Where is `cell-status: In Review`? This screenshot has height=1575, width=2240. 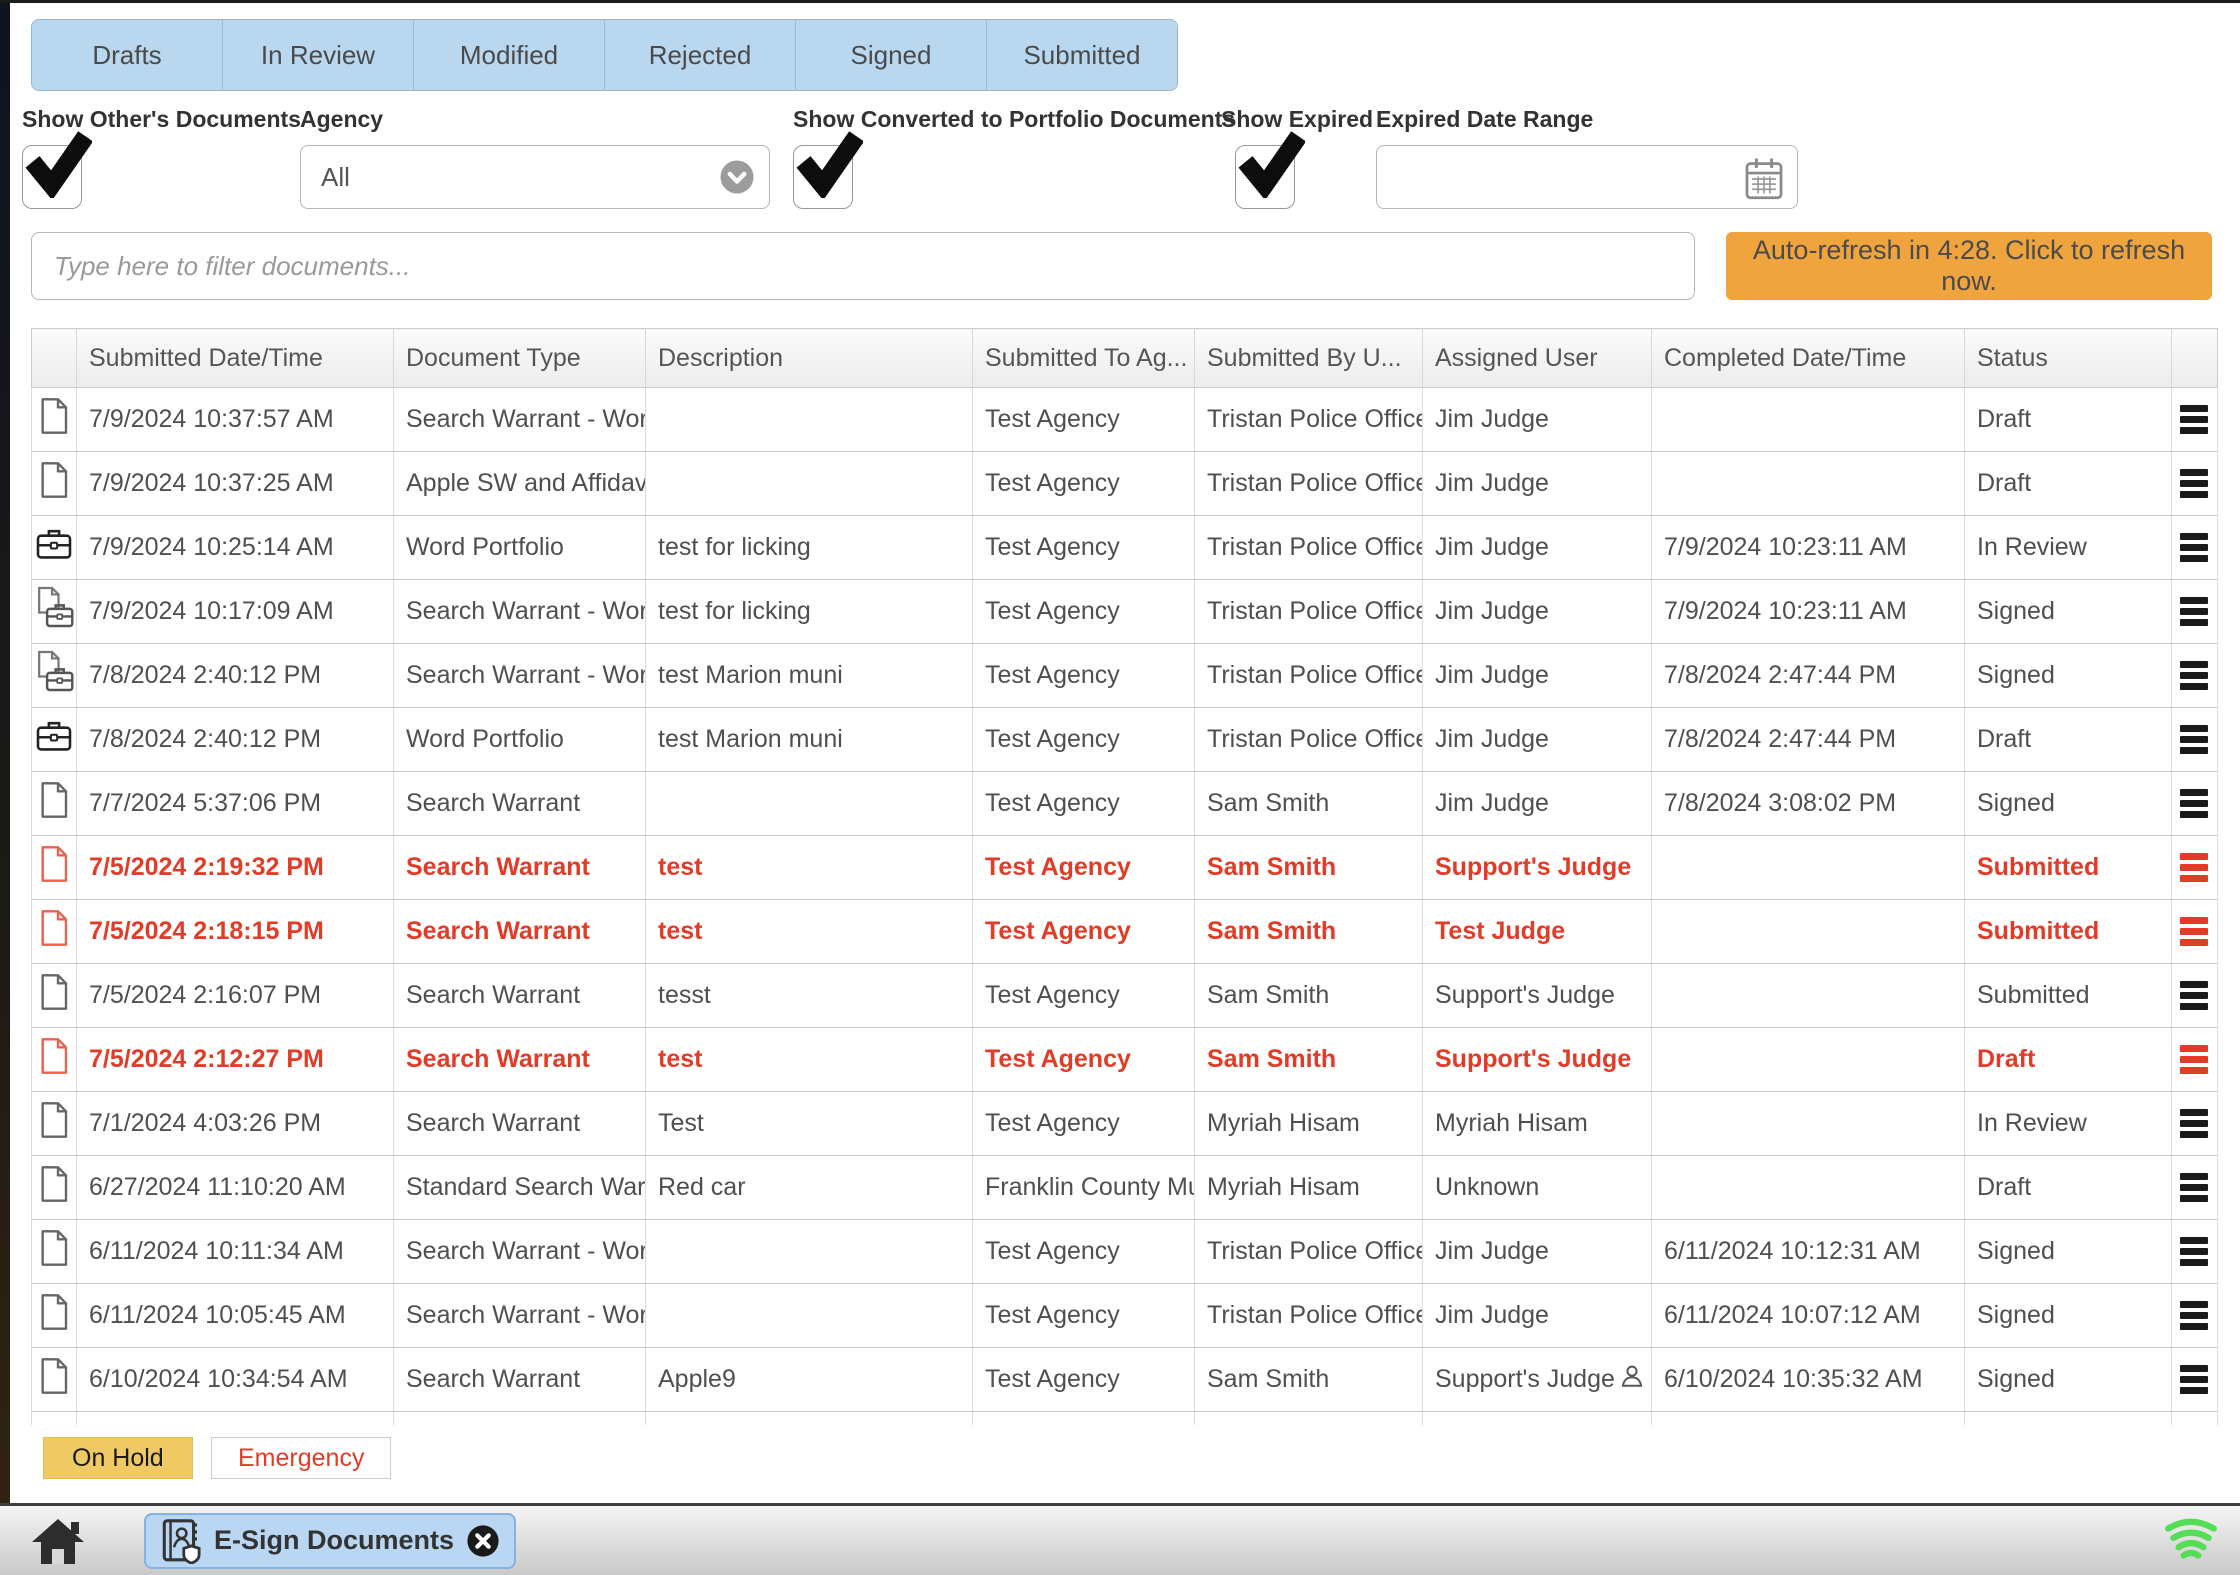 cell-status: In Review is located at coordinates (2068, 1123).